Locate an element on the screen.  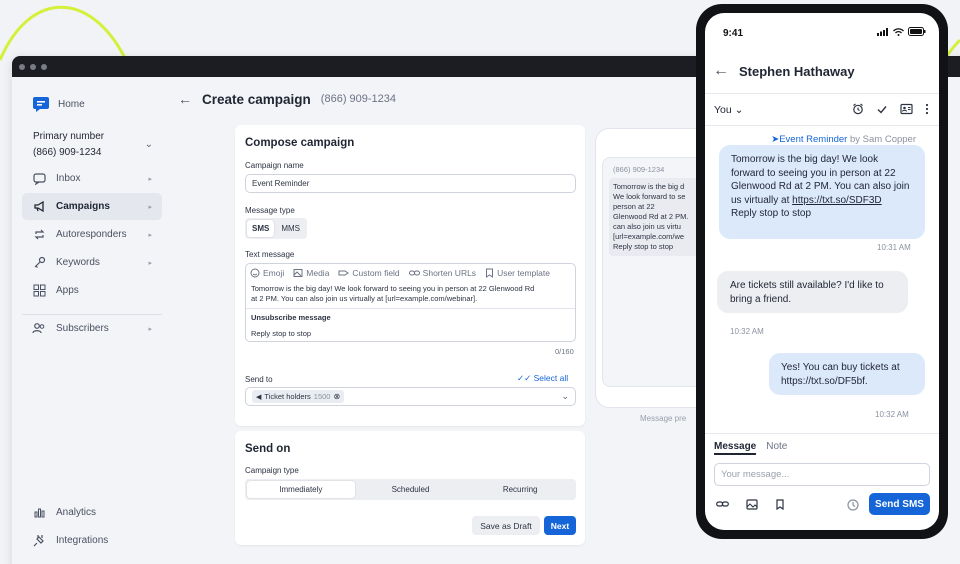
message-type-toggle: SMS MMS is located at coordinates (276, 228).